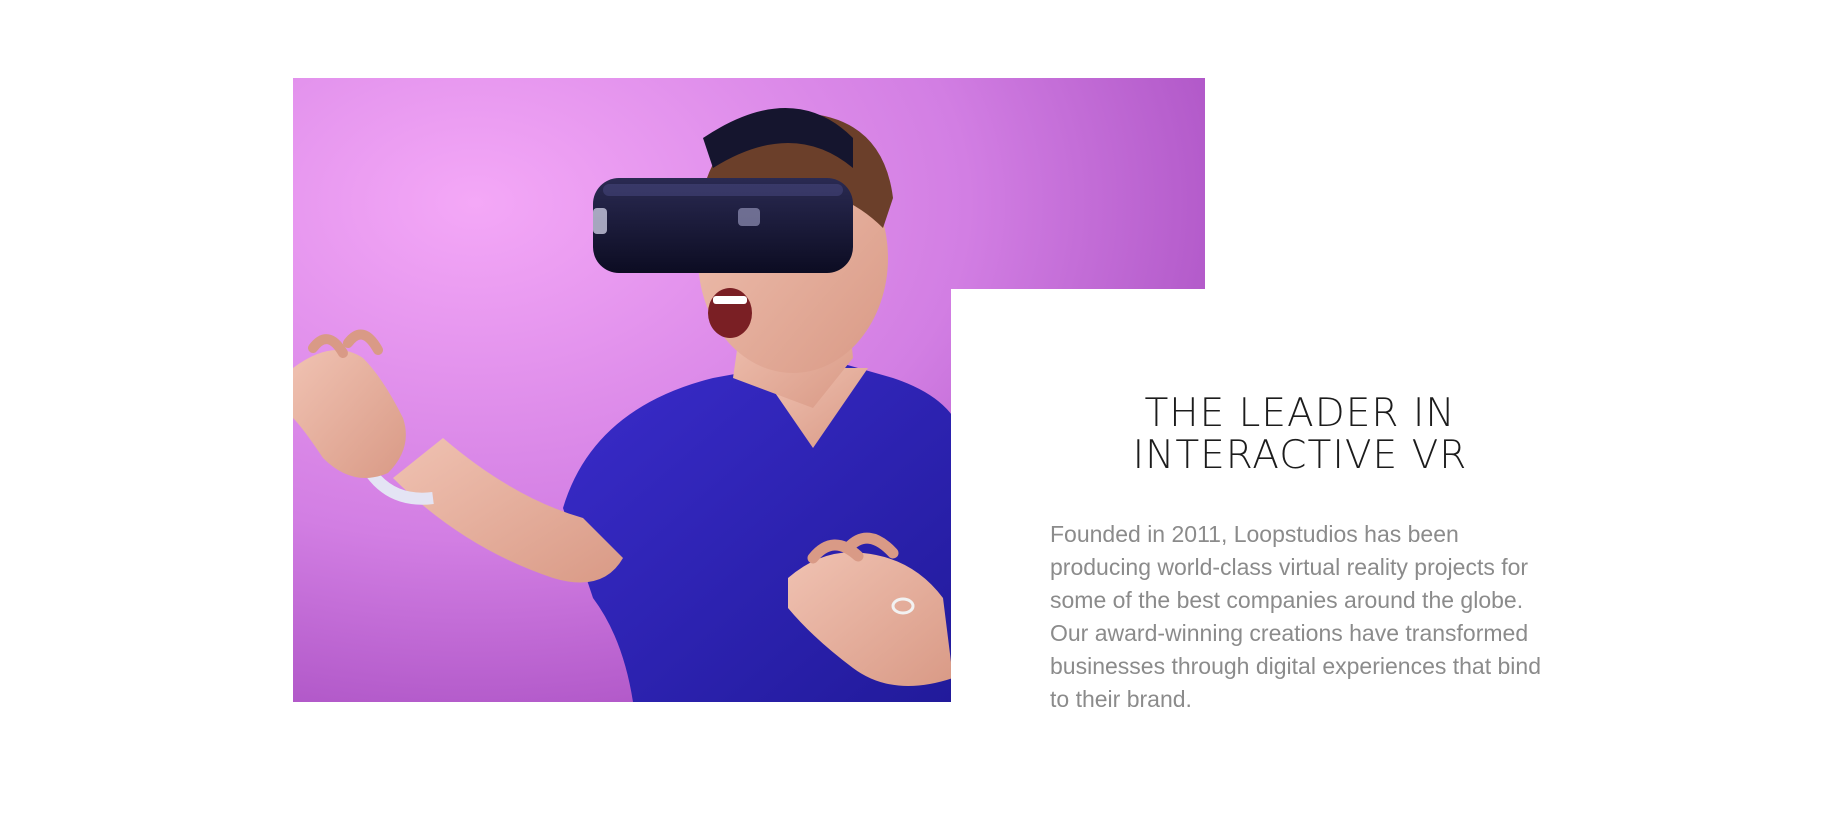 The width and height of the screenshot is (1836, 837). What do you see at coordinates (1300, 455) in the screenshot?
I see `headline-line-2: INTERACTIVE VR` at bounding box center [1300, 455].